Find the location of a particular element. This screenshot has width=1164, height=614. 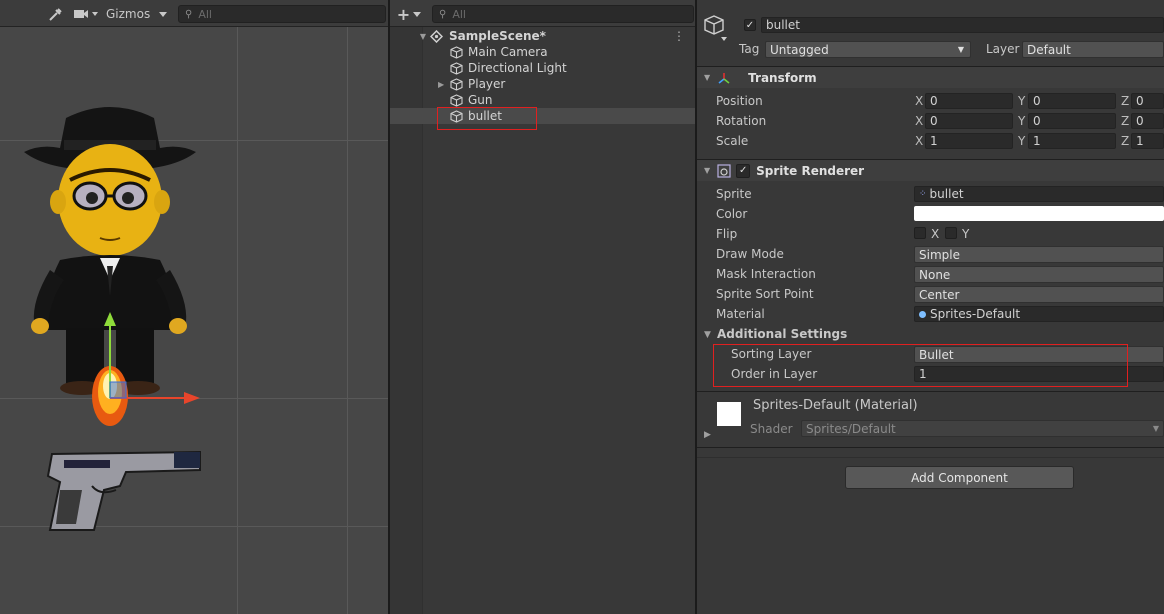

scene-toolbar: Gizmos ⚲ All is located at coordinates (194, 13).